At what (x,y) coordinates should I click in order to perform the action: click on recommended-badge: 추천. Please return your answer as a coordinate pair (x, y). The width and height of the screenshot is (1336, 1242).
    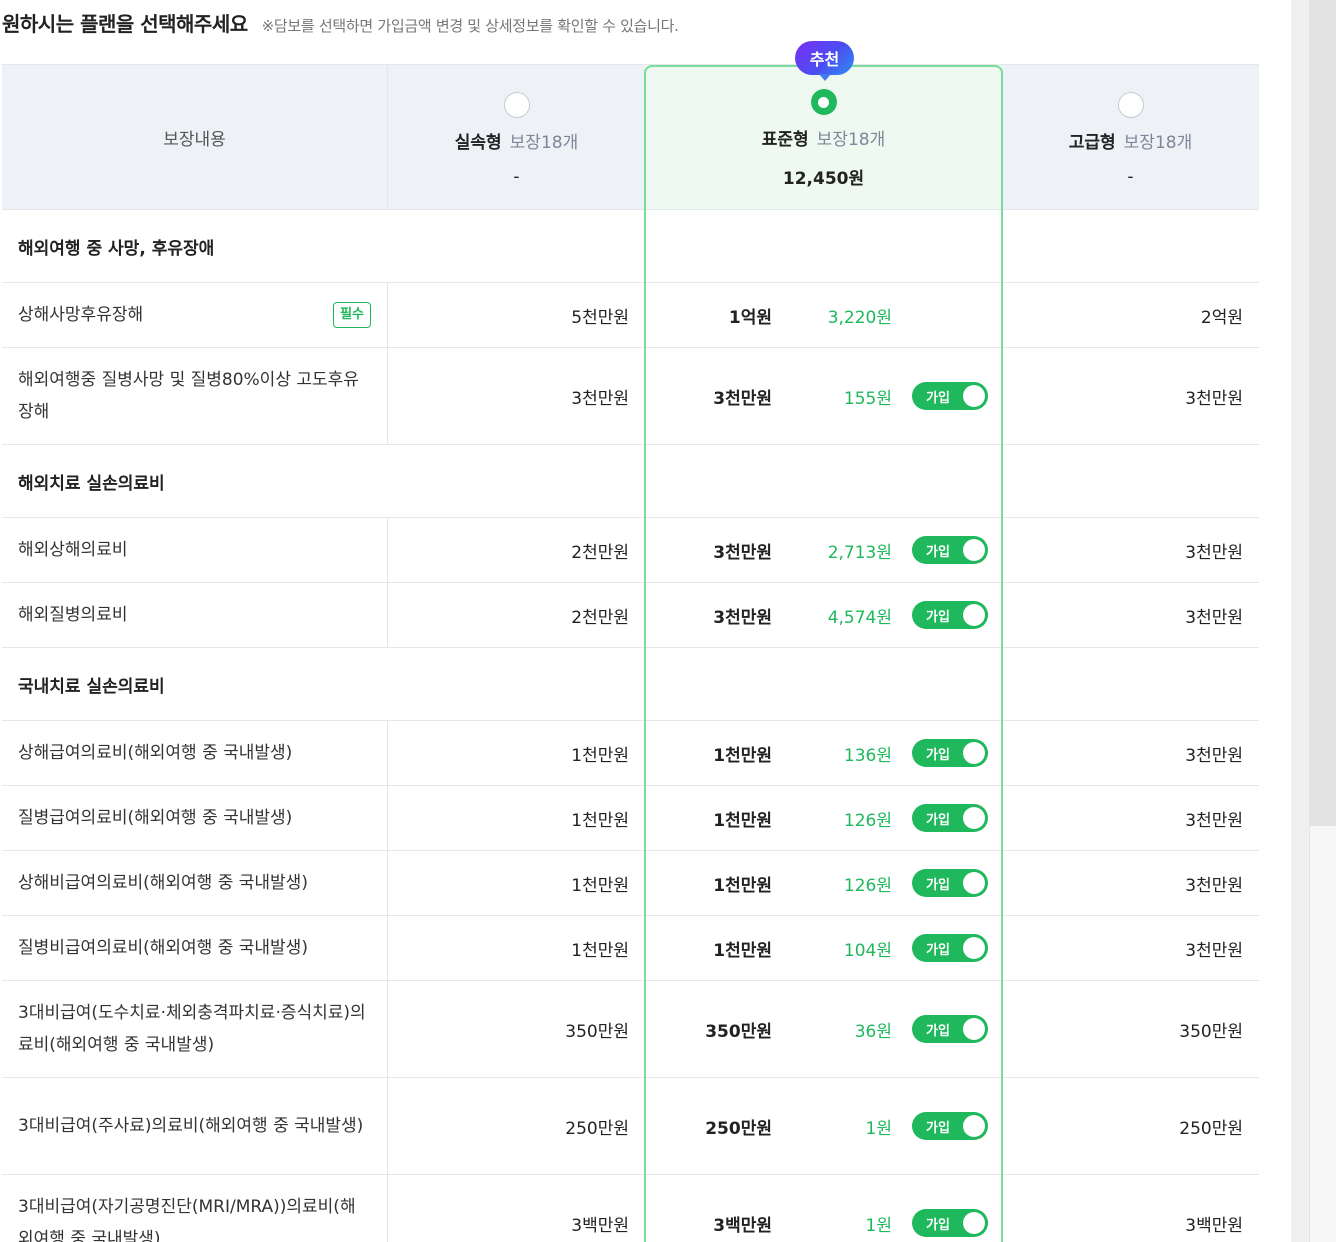
    Looking at the image, I should click on (824, 61).